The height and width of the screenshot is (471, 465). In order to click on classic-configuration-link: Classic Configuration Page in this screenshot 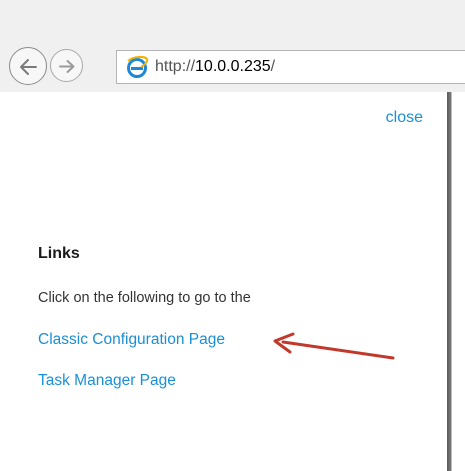, I will do `click(131, 340)`.